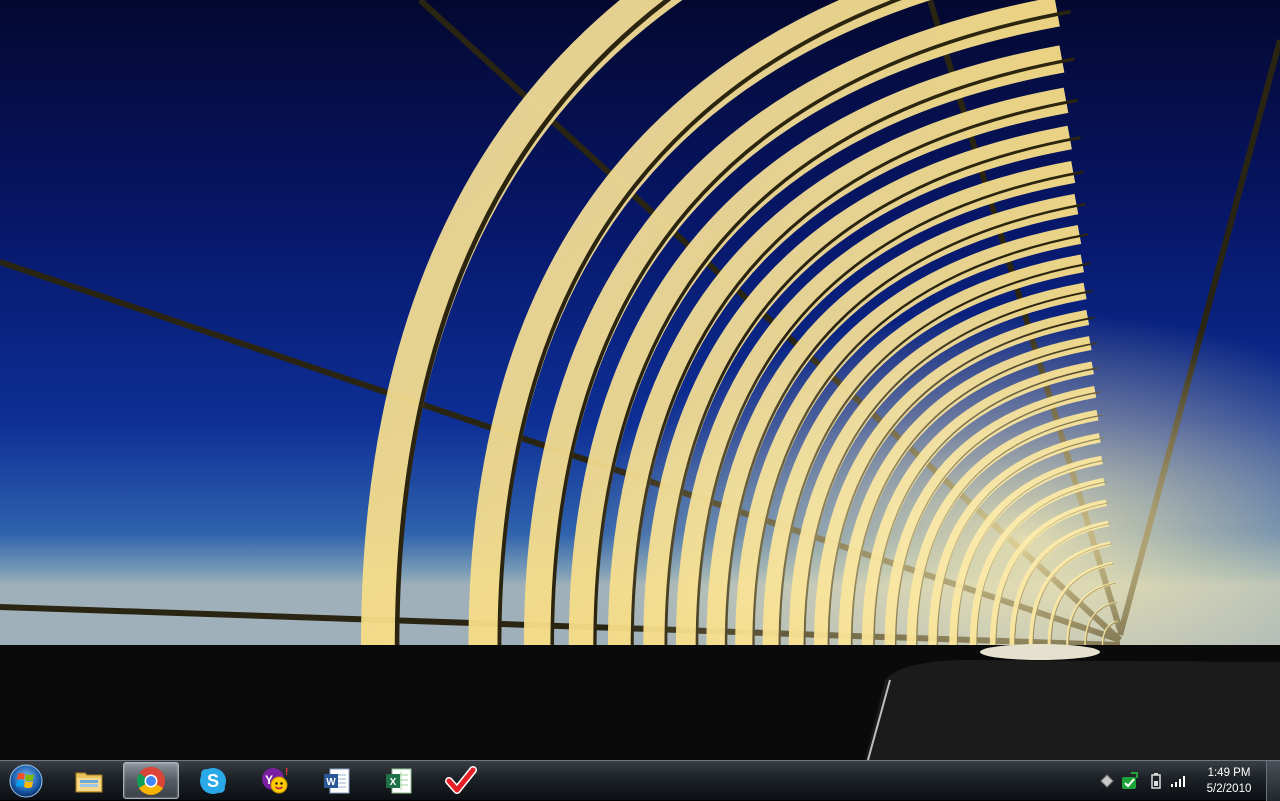  What do you see at coordinates (1229, 773) in the screenshot?
I see `clock-time: 1:49 PM` at bounding box center [1229, 773].